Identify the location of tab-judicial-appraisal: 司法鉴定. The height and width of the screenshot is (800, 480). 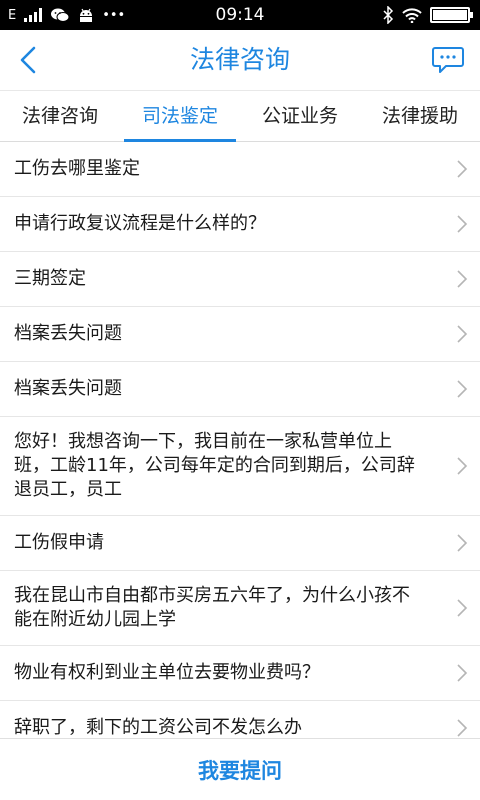
(180, 116).